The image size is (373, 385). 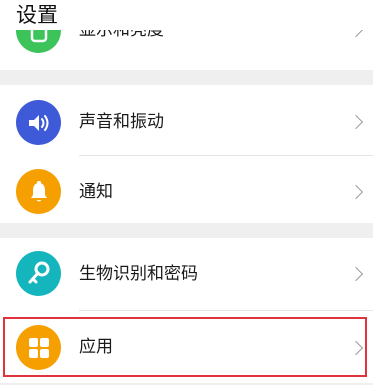 What do you see at coordinates (186, 15) in the screenshot?
I see `header: 设置` at bounding box center [186, 15].